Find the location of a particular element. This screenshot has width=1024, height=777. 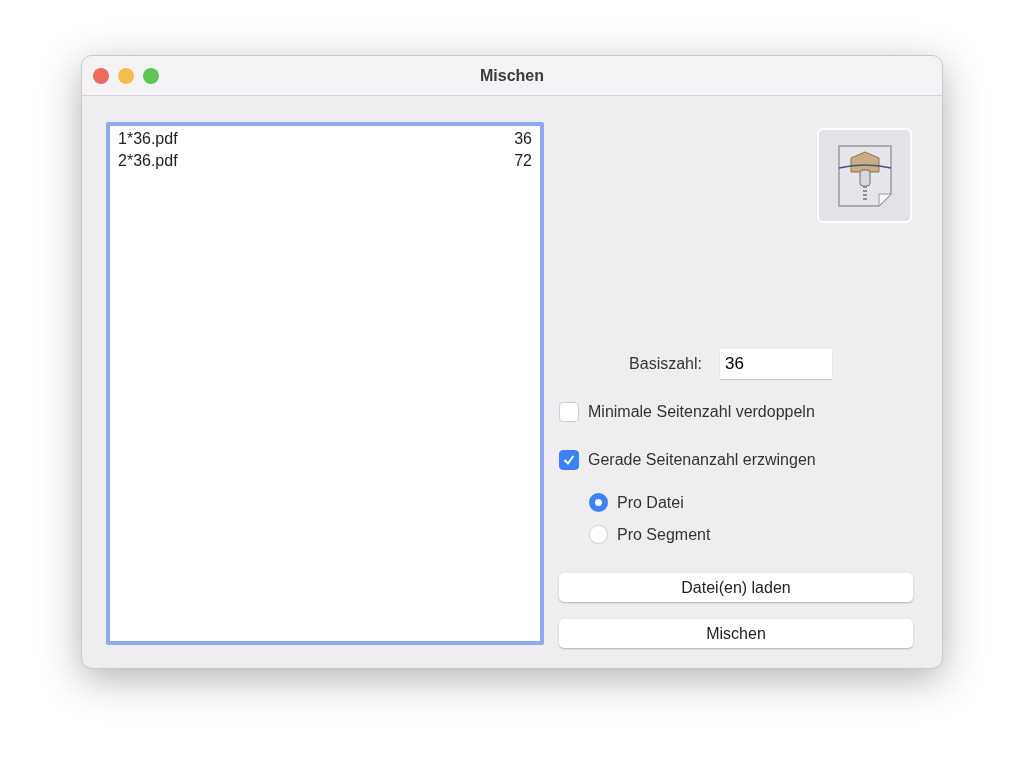

basiszahl-label: Basiszahl: is located at coordinates (665, 364).